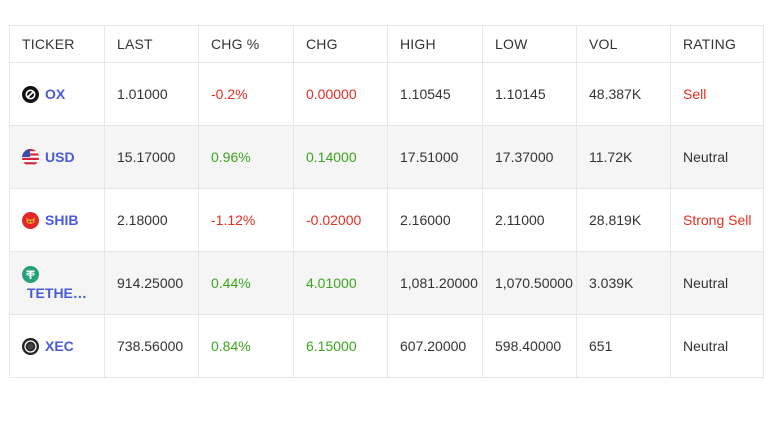 The image size is (770, 440). I want to click on last-cell: 15.17000, so click(152, 157).